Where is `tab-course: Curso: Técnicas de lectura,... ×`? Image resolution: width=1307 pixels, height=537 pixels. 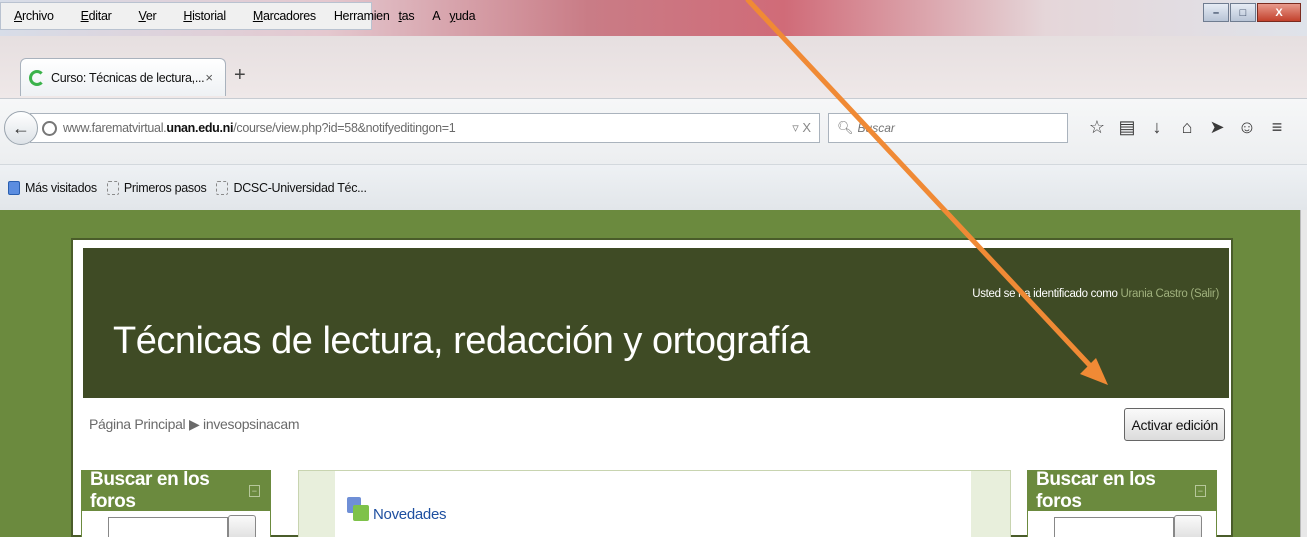
tab-course: Curso: Técnicas de lectura,... × is located at coordinates (123, 77).